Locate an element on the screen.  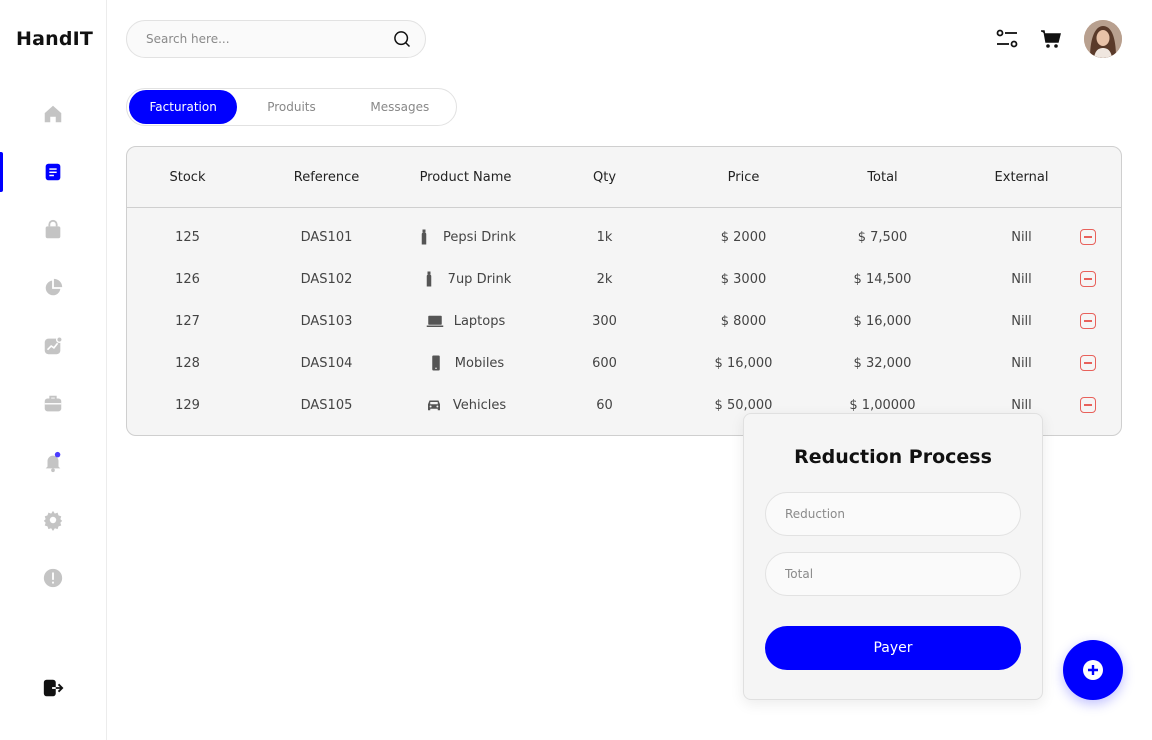
column-header-qty: Qty is located at coordinates (604, 177).